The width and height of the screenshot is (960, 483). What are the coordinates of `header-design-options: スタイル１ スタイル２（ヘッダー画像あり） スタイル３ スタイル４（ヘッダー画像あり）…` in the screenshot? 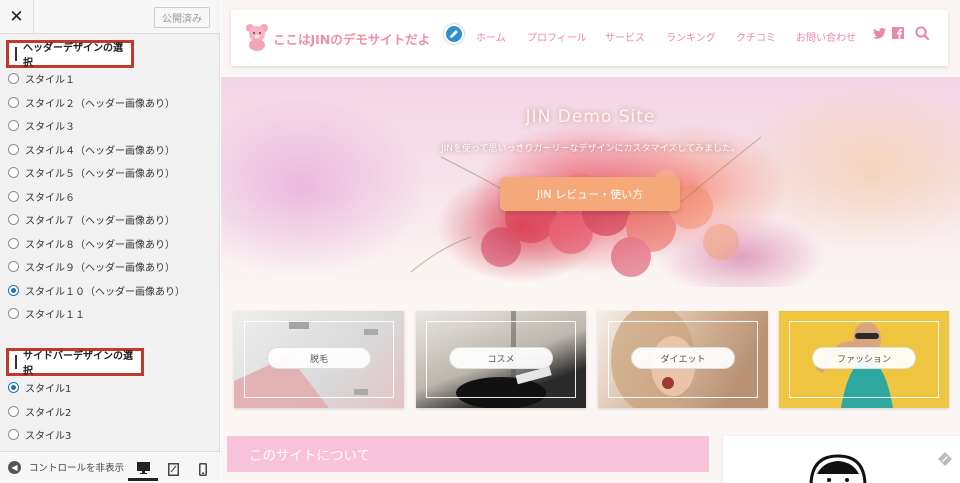 It's located at (96, 196).